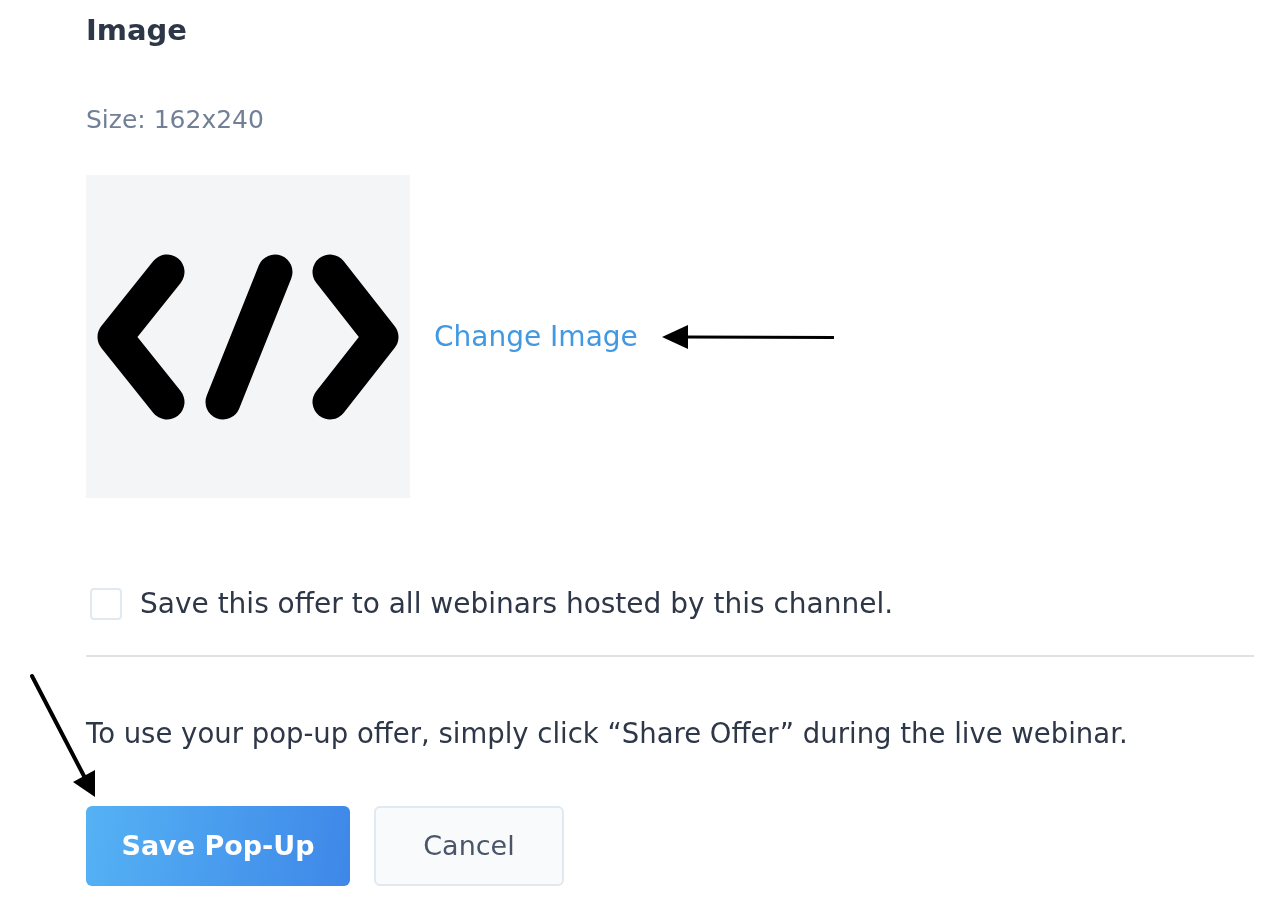 The height and width of the screenshot is (922, 1266). Describe the element at coordinates (218, 846) in the screenshot. I see `save-button: Save Pop-Up` at that location.